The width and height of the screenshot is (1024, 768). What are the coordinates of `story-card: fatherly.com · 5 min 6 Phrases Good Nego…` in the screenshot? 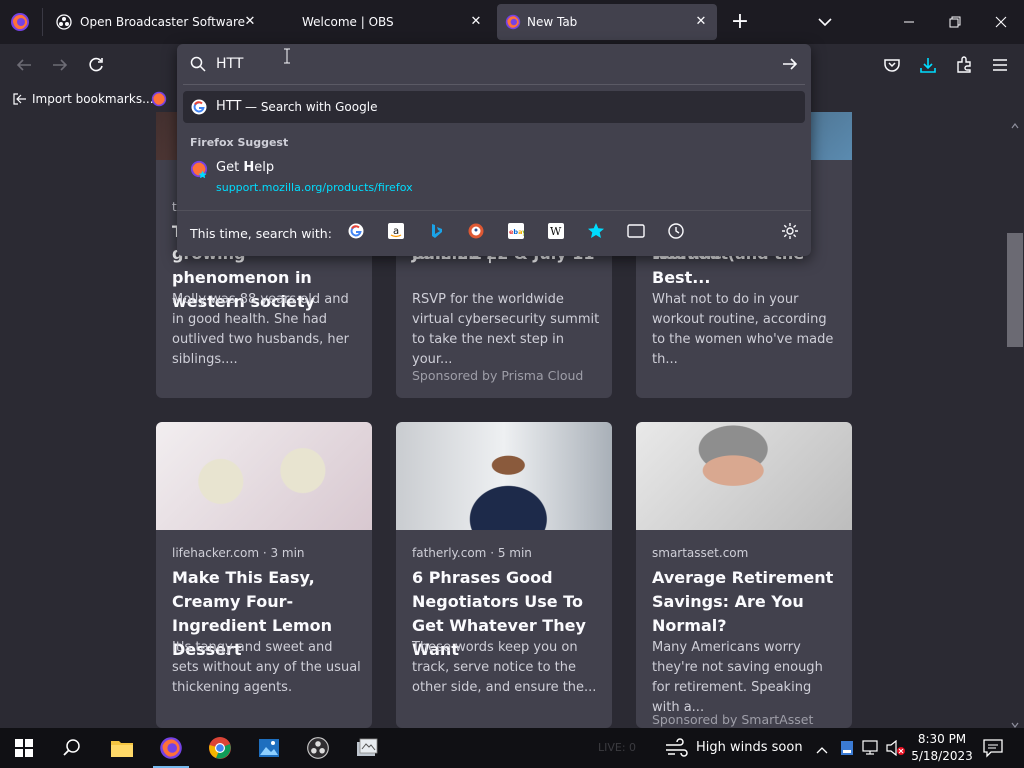 It's located at (504, 575).